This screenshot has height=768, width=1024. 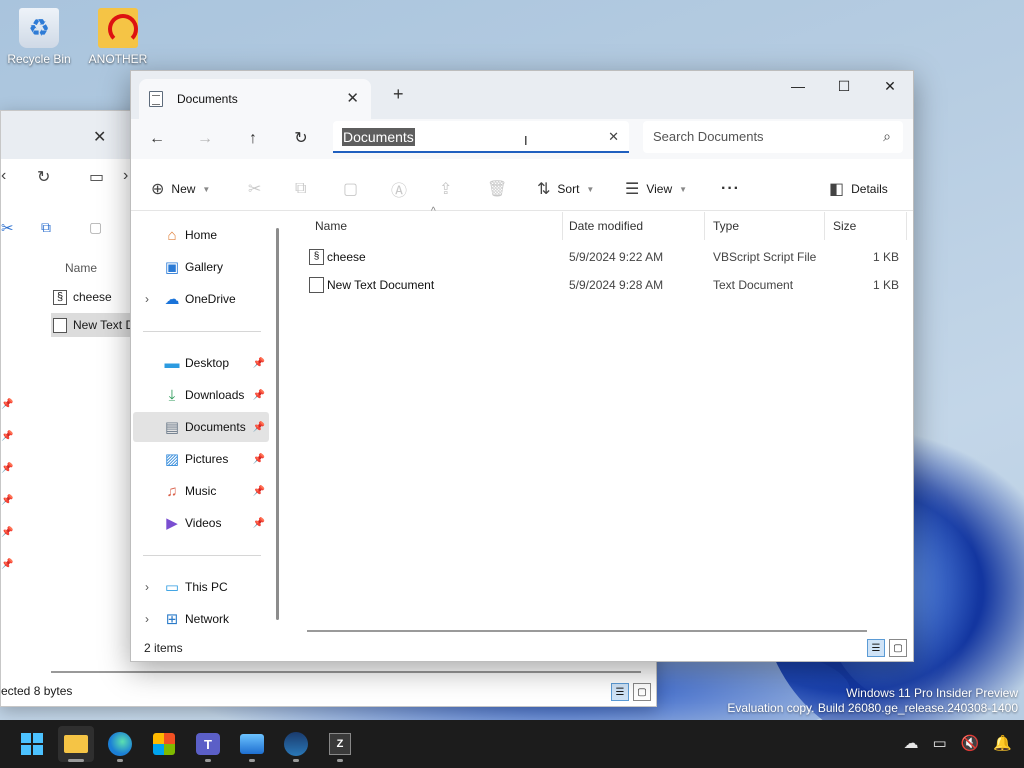 I want to click on column-header-date: Date modified, so click(x=633, y=226).